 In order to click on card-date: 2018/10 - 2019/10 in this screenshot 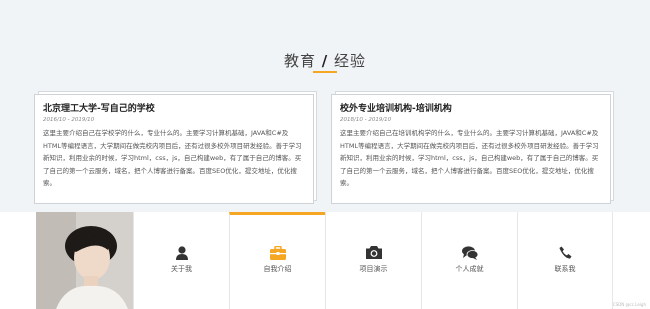, I will do `click(366, 120)`.